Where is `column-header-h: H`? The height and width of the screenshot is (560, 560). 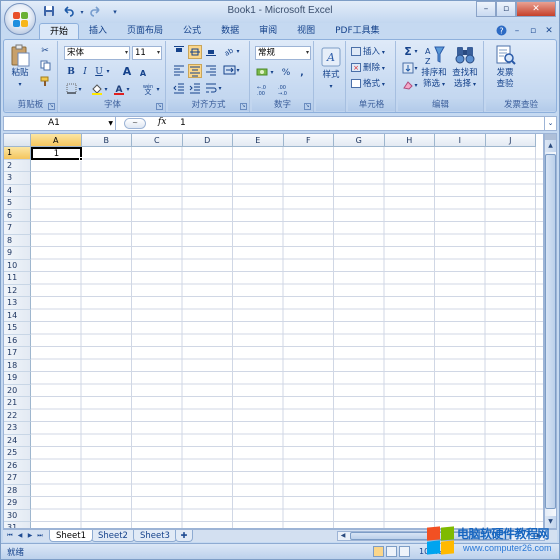 column-header-h: H is located at coordinates (409, 140).